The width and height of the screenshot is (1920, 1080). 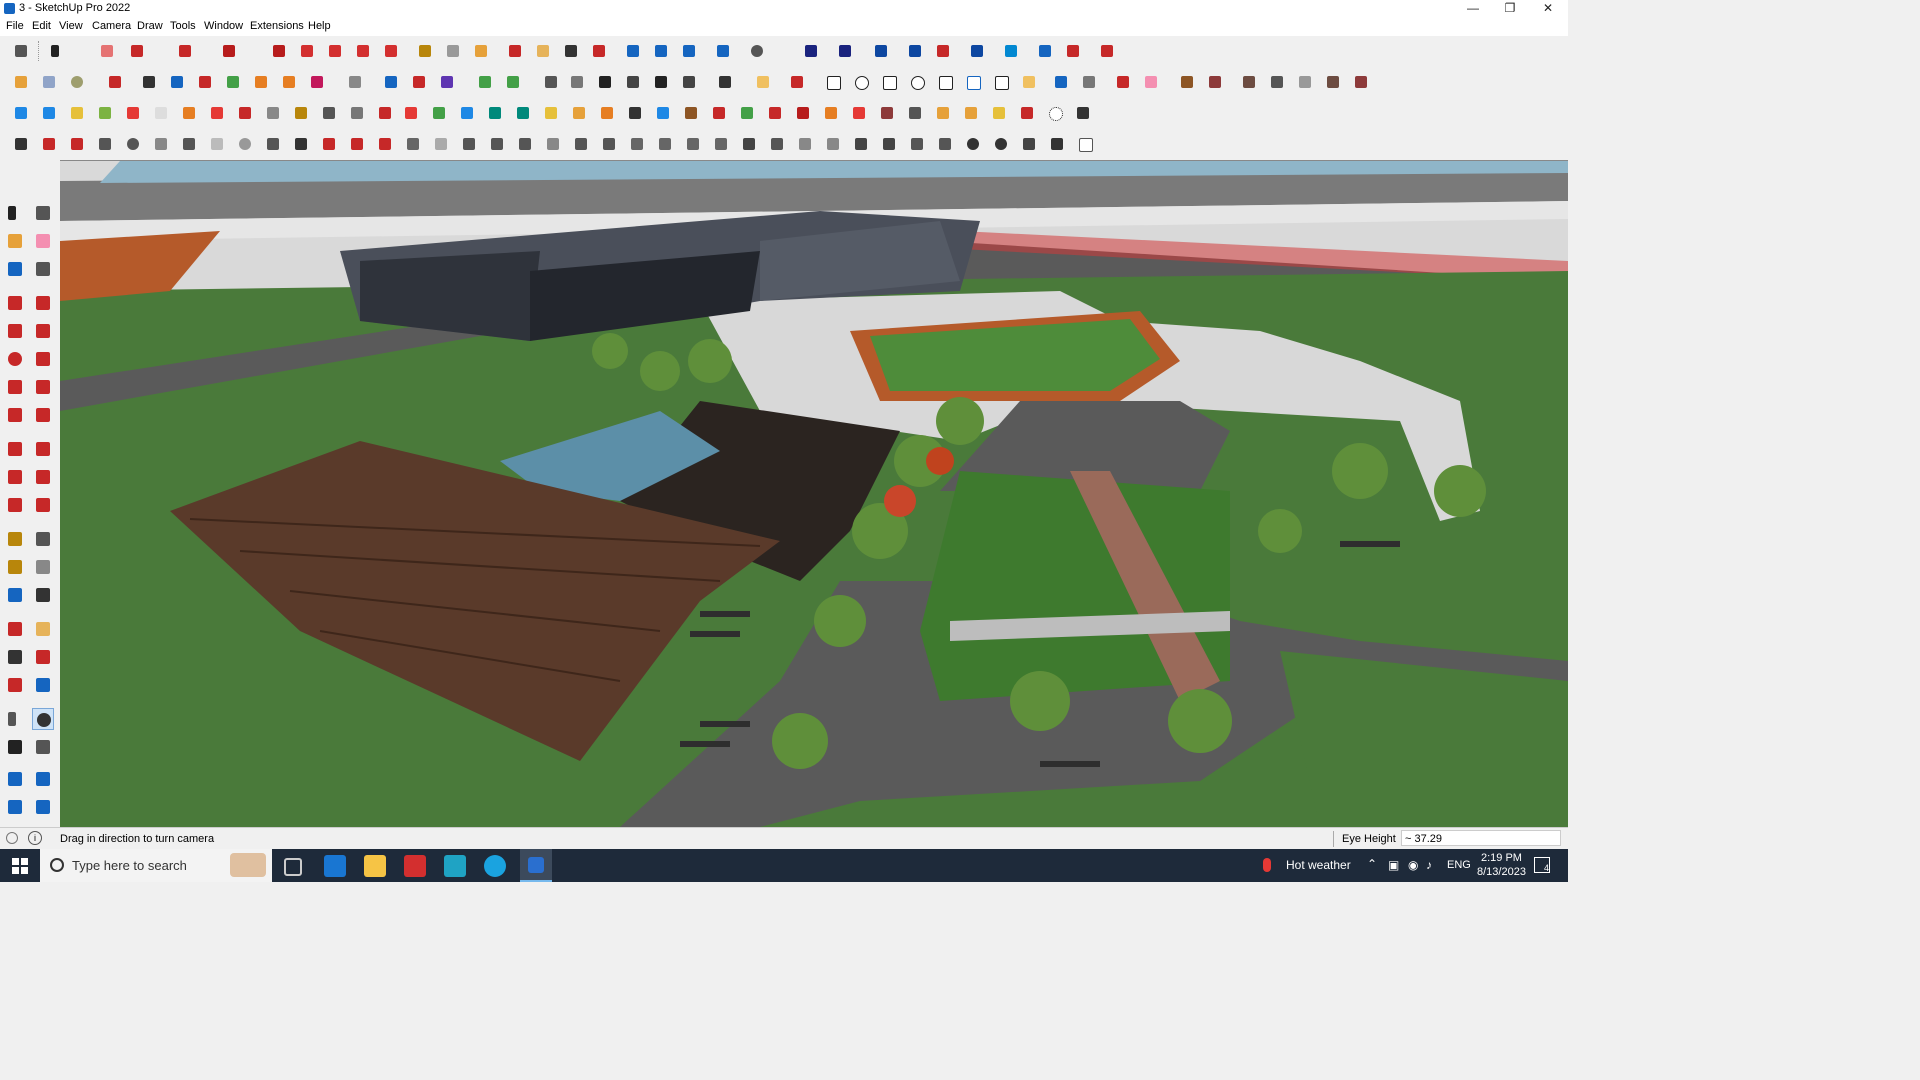 What do you see at coordinates (15, 807) in the screenshot?
I see `layout-tool-icon` at bounding box center [15, 807].